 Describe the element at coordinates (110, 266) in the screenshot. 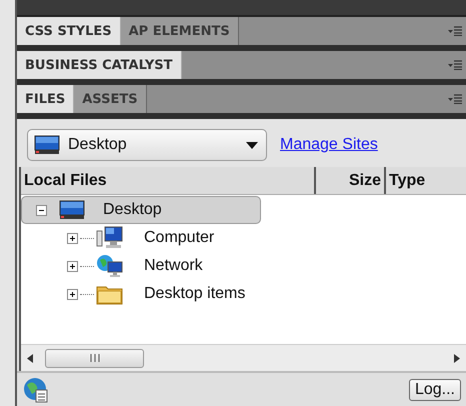

I see `network-globe-icon` at that location.